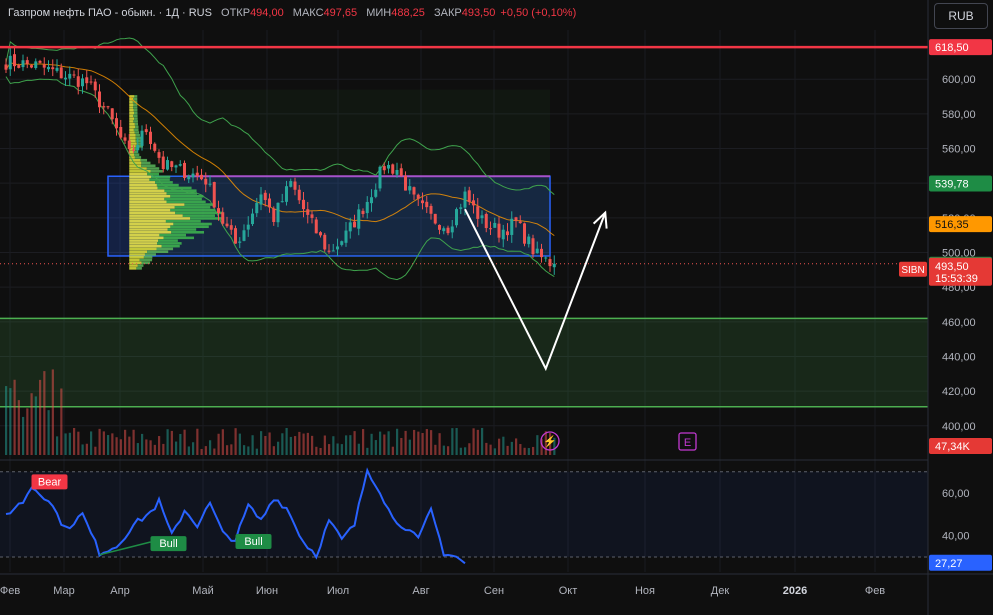  I want to click on time-tick-5: Июл, so click(338, 591).